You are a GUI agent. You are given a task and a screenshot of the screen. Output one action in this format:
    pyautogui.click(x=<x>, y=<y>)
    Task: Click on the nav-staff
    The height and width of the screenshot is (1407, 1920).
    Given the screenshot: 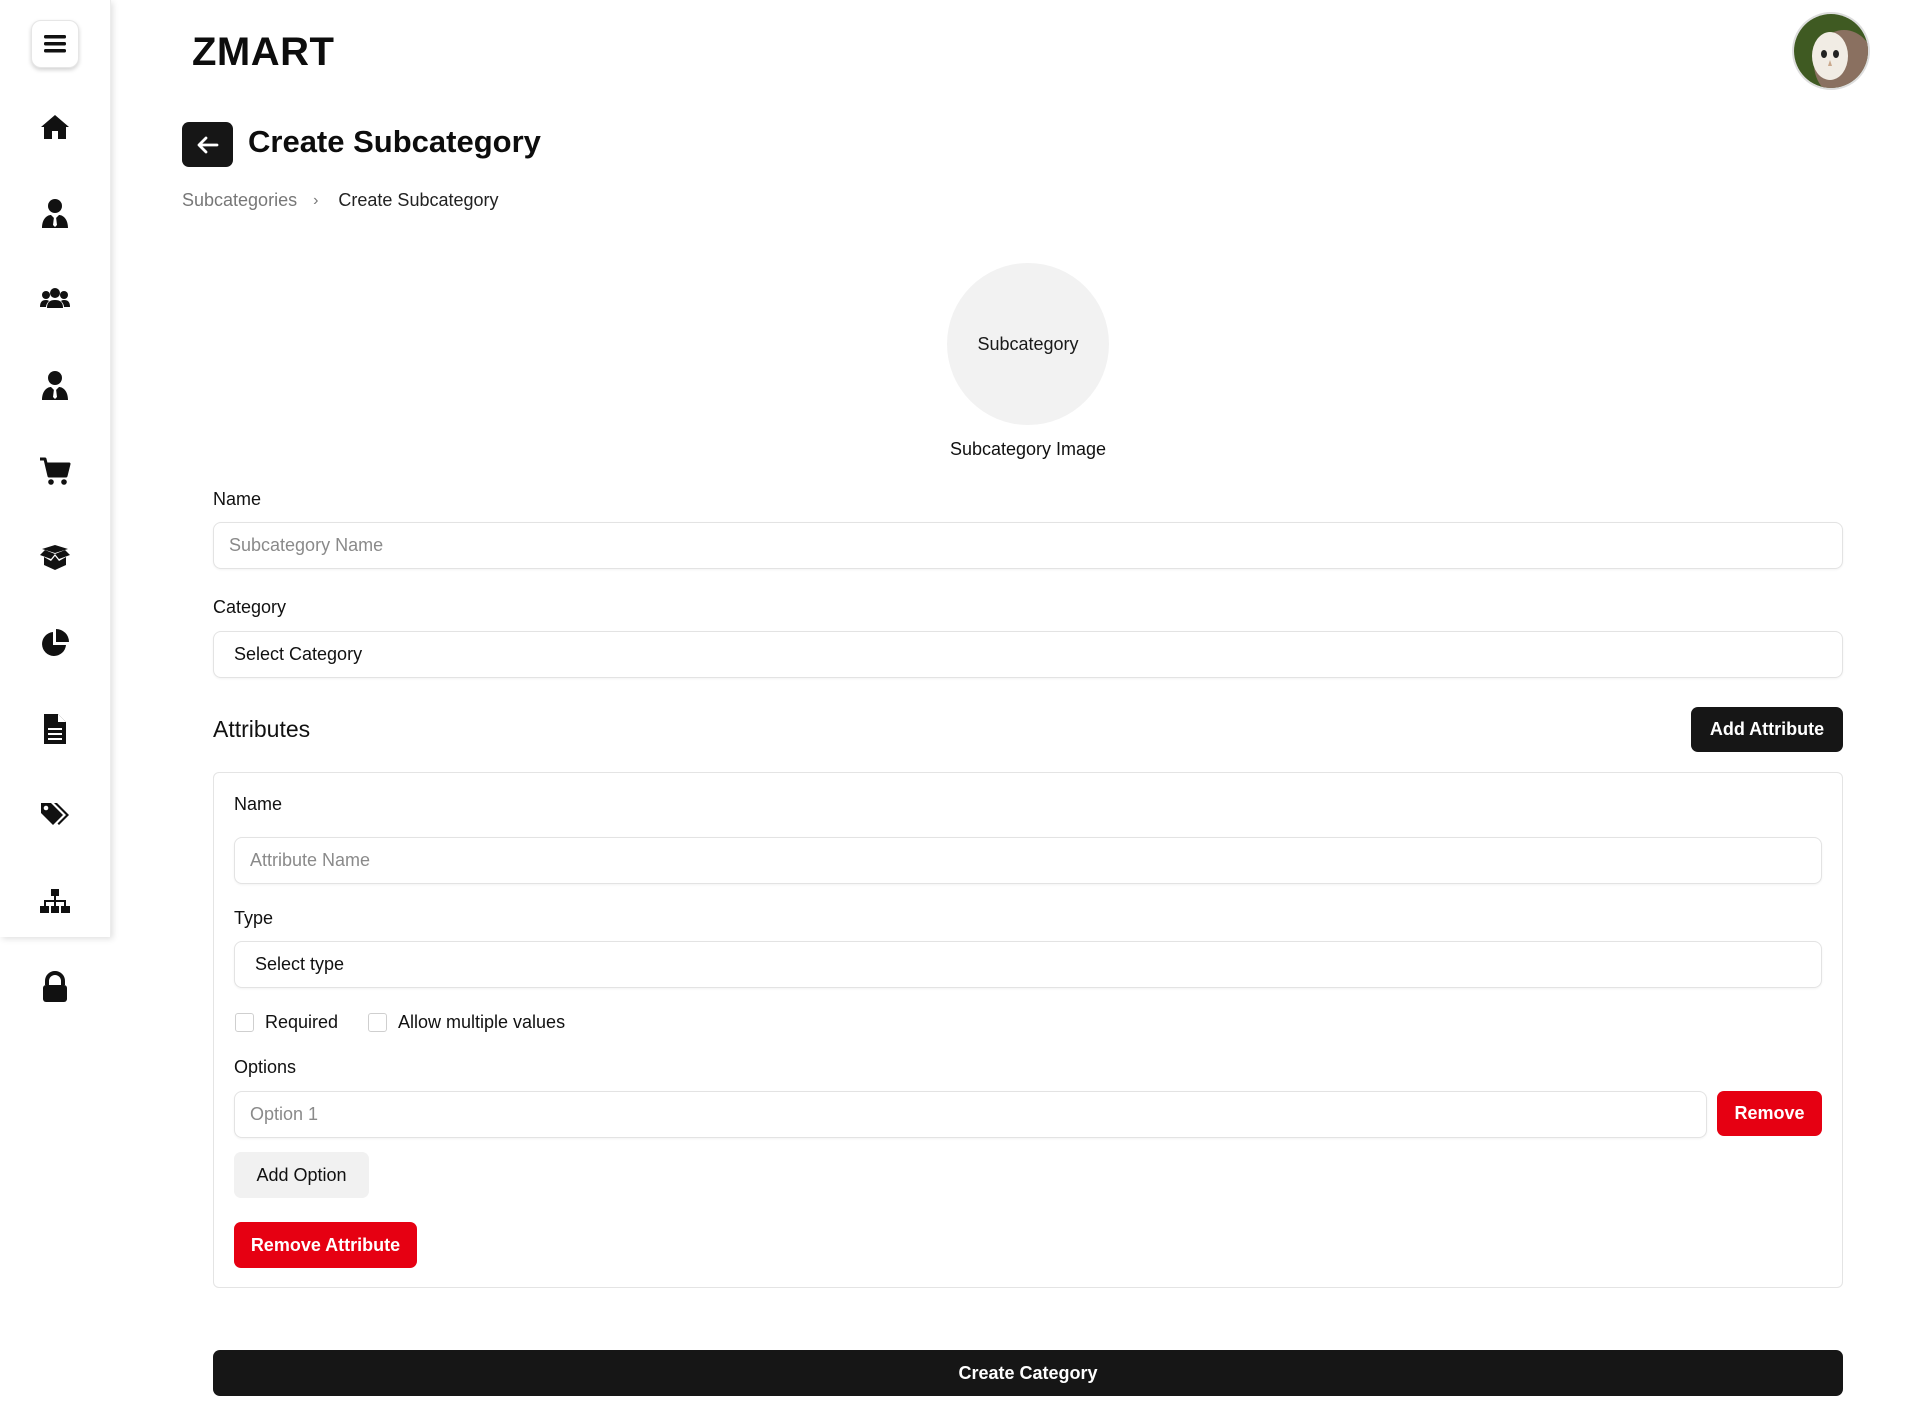 What is the action you would take?
    pyautogui.click(x=55, y=385)
    